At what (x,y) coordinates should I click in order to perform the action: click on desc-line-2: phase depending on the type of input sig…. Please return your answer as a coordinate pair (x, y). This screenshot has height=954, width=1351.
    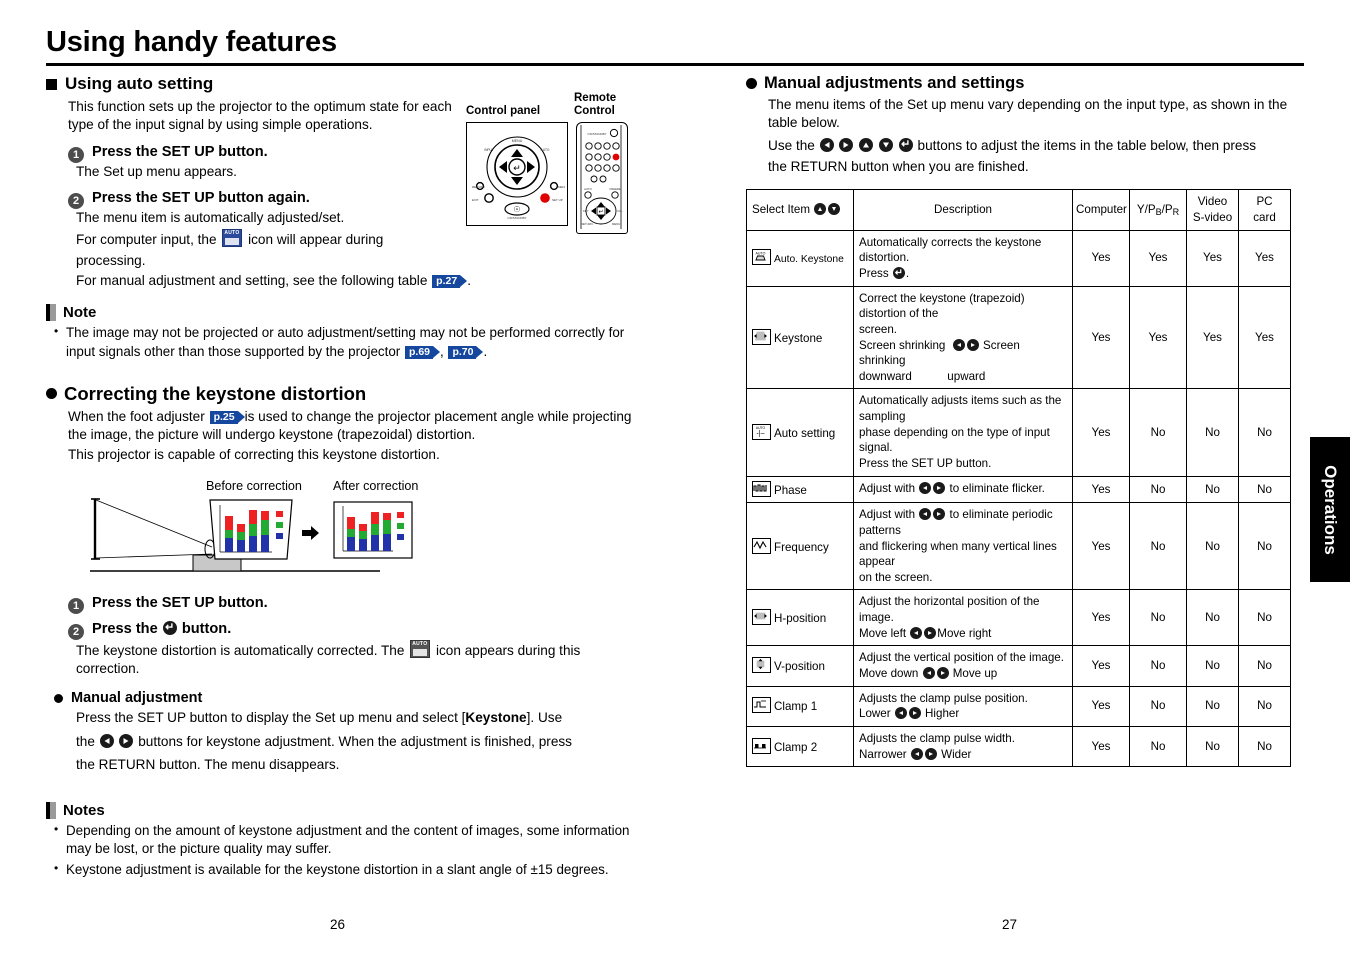
    Looking at the image, I should click on (954, 440).